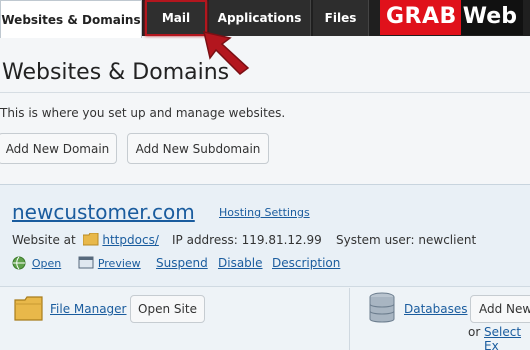 This screenshot has width=530, height=350. I want to click on or-label: or, so click(474, 332).